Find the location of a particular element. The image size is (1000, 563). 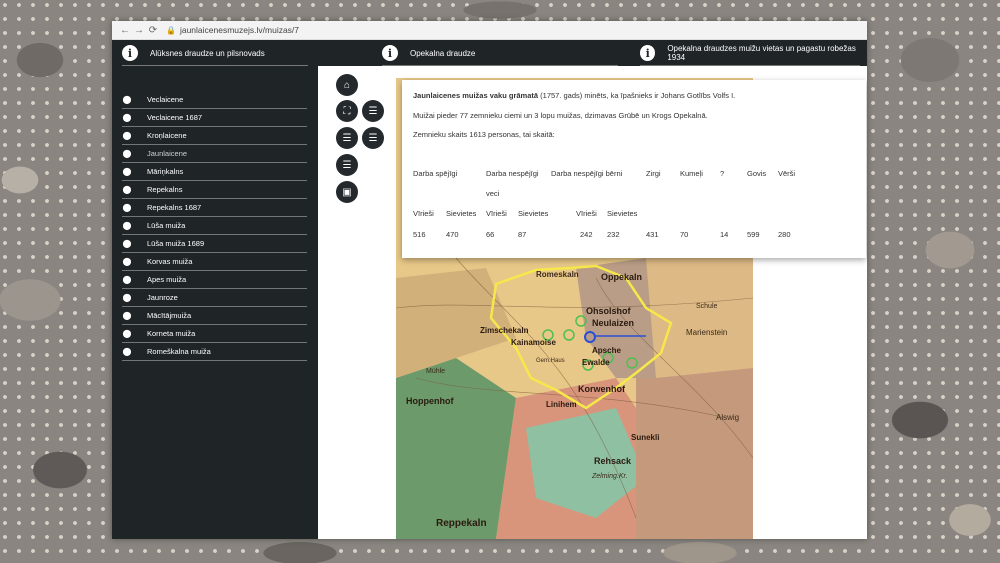

sidebar-item-veclaicene: ⬤ Veclaicene is located at coordinates (214, 100).